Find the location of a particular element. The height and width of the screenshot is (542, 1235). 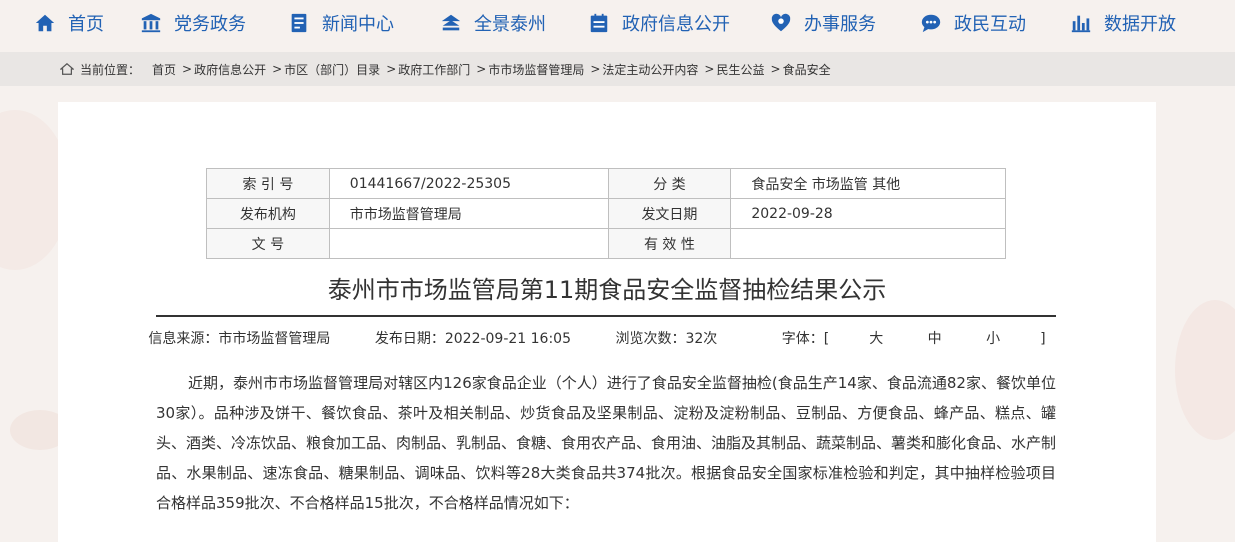

publisher-label: 发布机构 is located at coordinates (268, 213).